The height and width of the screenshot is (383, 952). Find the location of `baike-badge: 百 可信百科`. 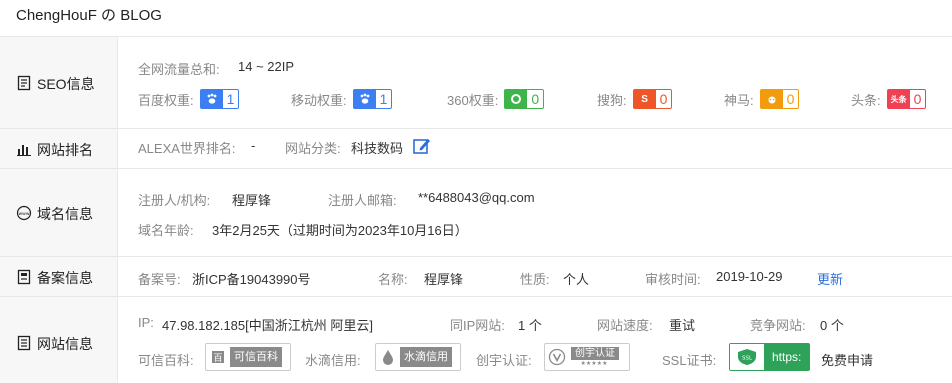

baike-badge: 百 可信百科 is located at coordinates (248, 357).